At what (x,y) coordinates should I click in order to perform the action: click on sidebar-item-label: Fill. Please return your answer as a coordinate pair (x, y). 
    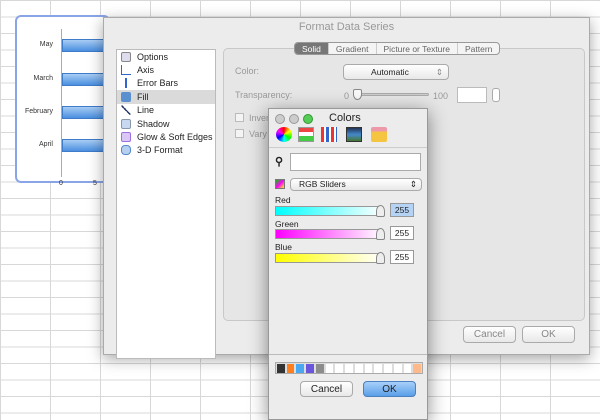
    Looking at the image, I should click on (143, 96).